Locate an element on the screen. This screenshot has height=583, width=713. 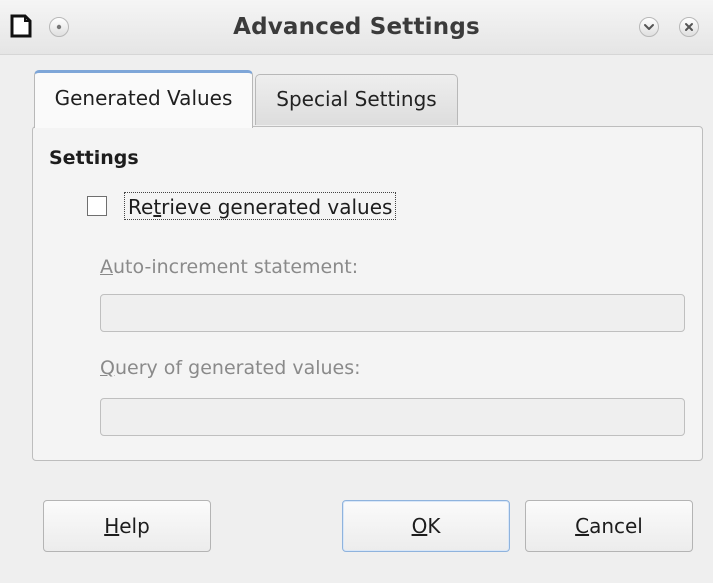
ok-button: OK is located at coordinates (426, 526).